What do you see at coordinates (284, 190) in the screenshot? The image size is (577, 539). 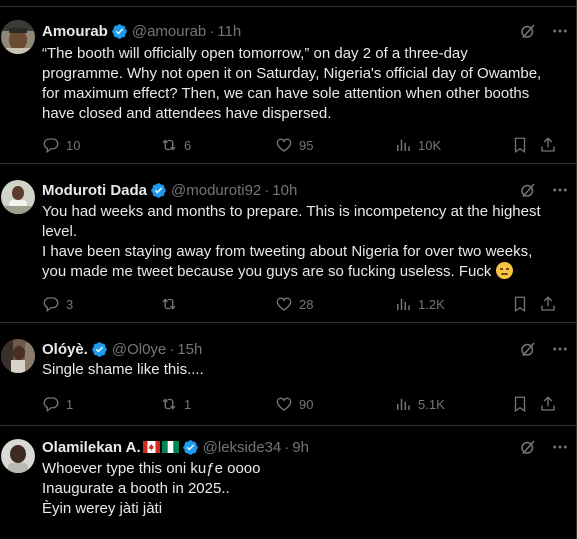 I see `timestamp: 10h` at bounding box center [284, 190].